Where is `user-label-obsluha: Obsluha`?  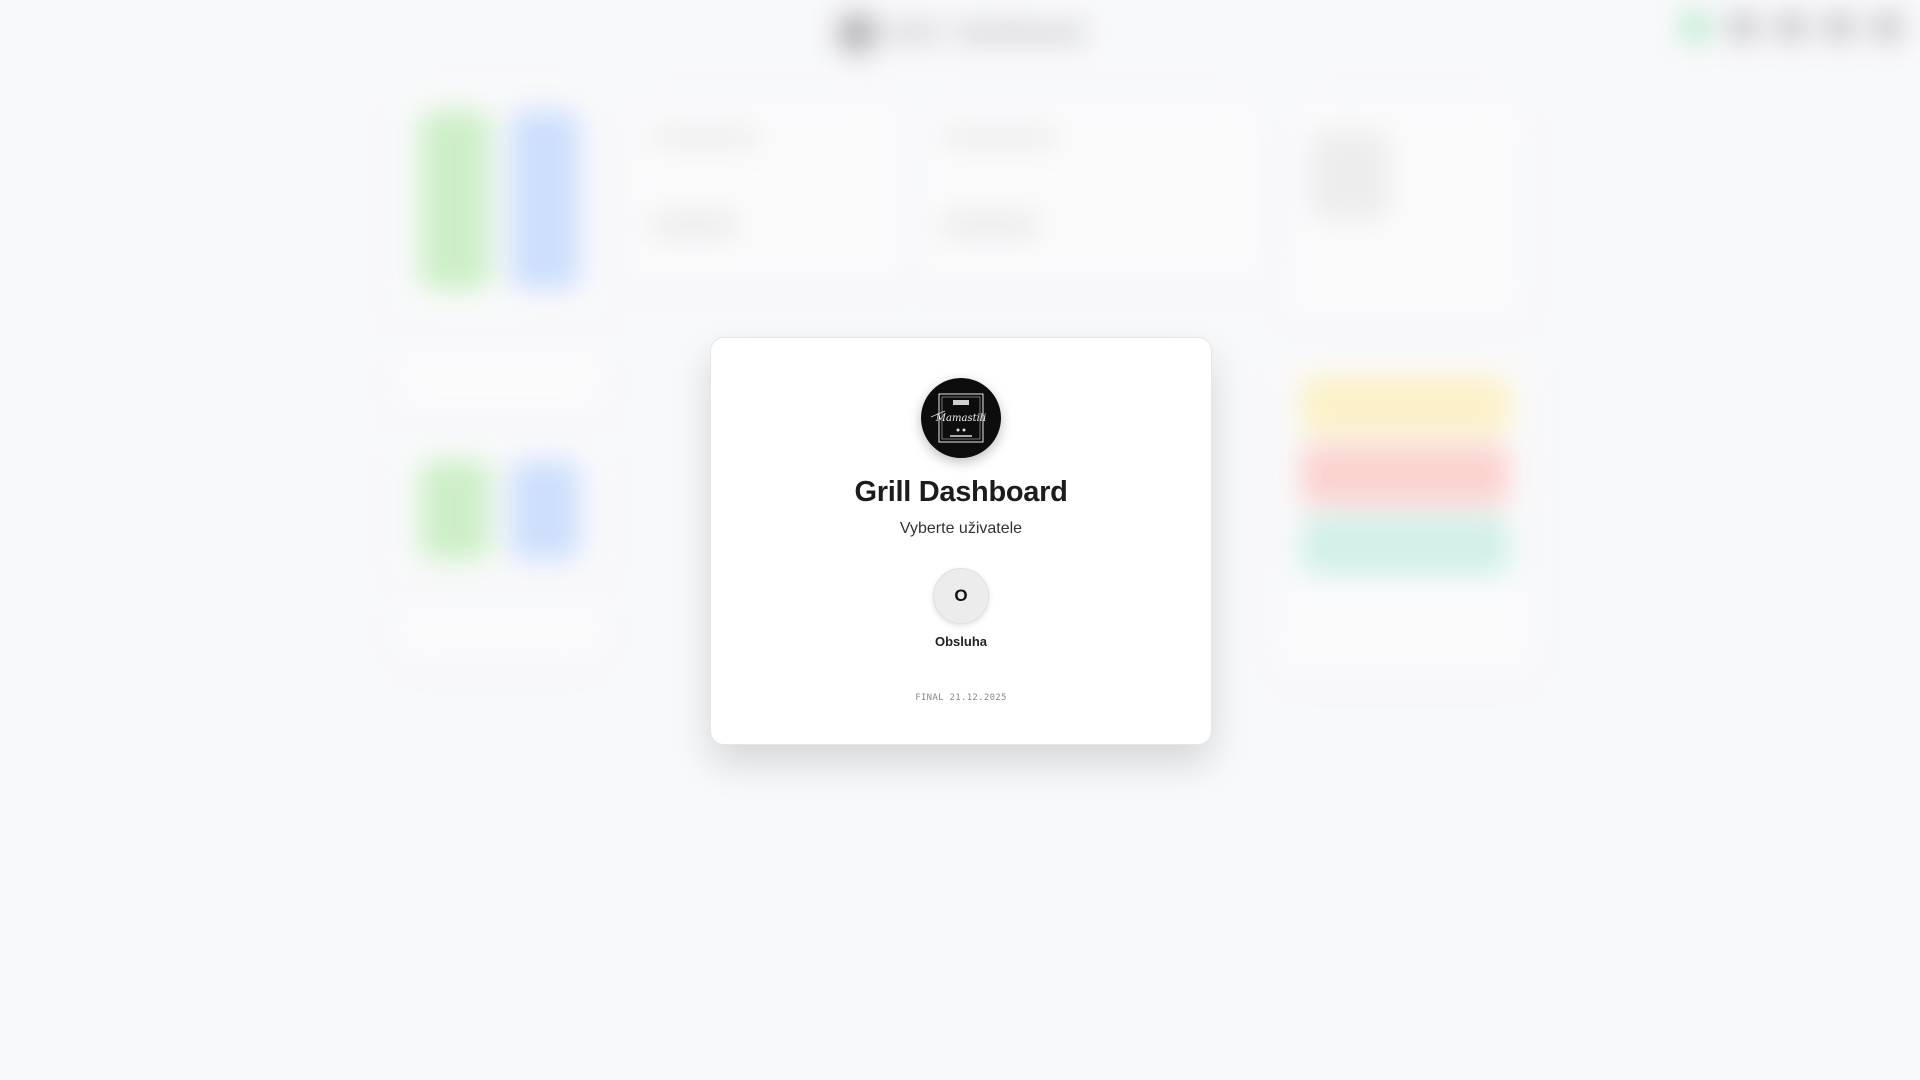 user-label-obsluha: Obsluha is located at coordinates (961, 641).